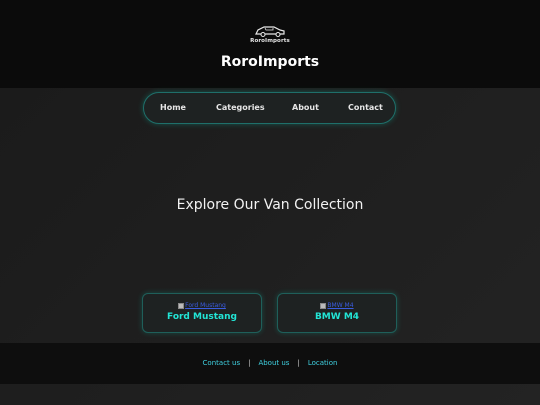 Image resolution: width=540 pixels, height=405 pixels. What do you see at coordinates (323, 363) in the screenshot?
I see `footer-link-location: Location` at bounding box center [323, 363].